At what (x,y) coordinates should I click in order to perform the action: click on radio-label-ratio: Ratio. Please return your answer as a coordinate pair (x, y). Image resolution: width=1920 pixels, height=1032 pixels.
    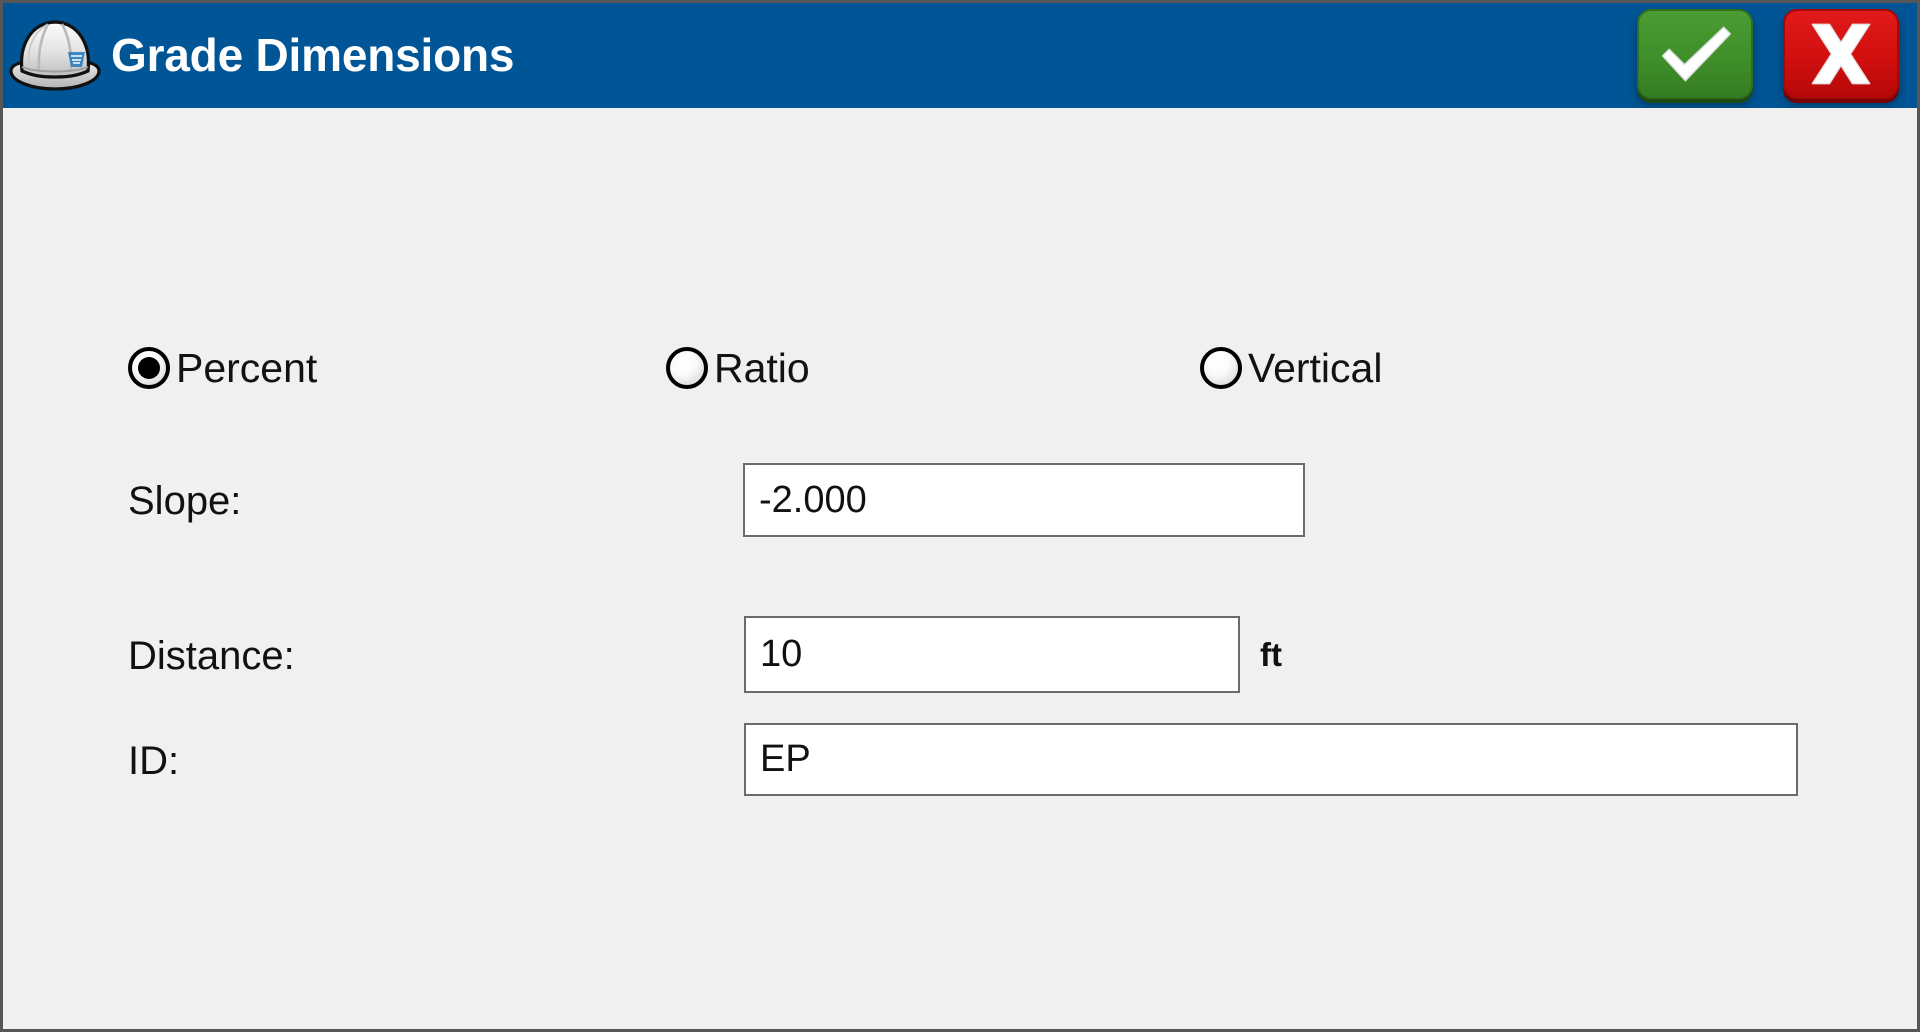
    Looking at the image, I should click on (762, 367).